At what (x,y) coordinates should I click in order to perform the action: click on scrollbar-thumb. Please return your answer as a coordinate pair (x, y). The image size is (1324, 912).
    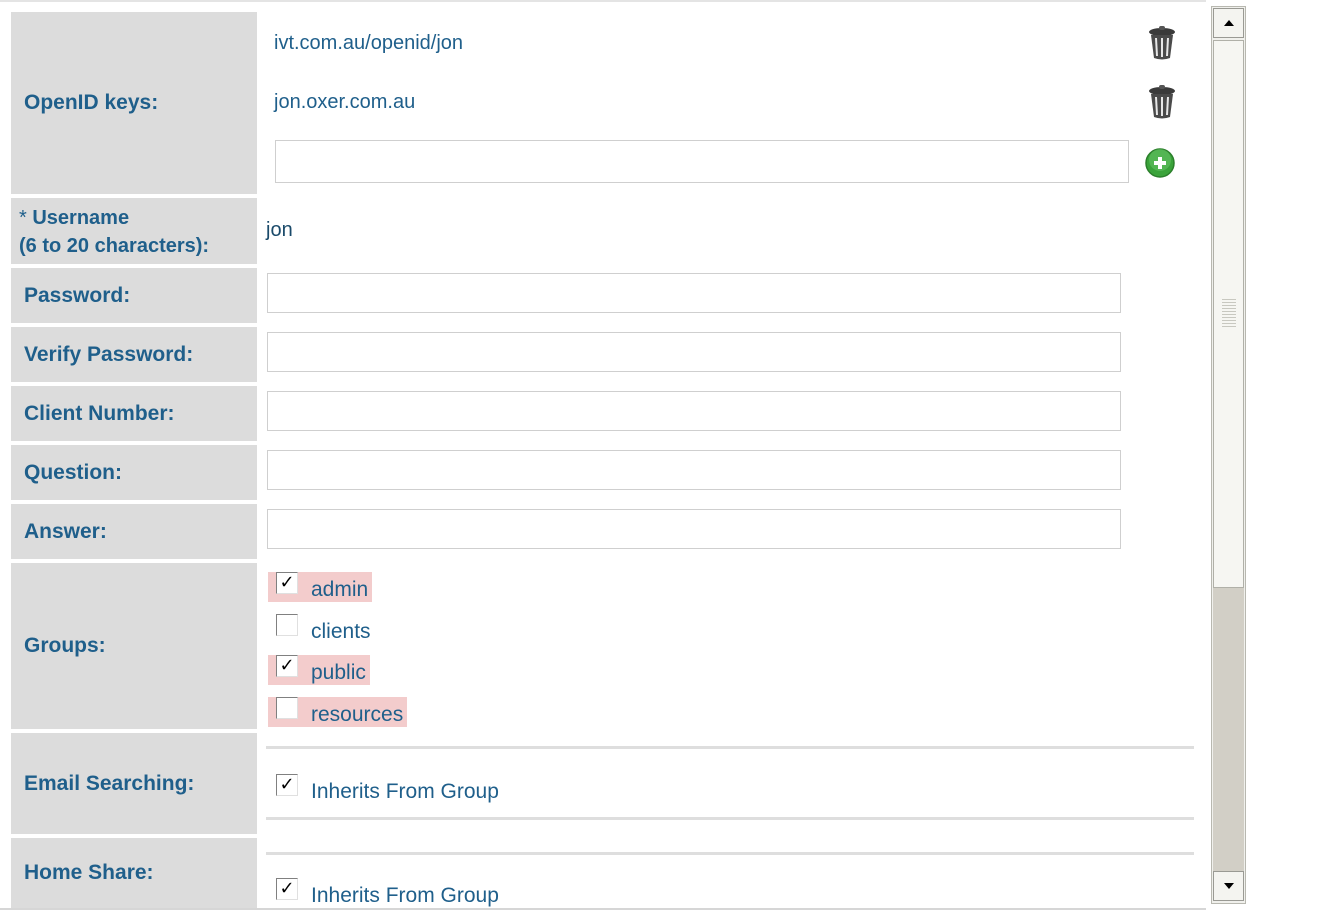
    Looking at the image, I should click on (1228, 314).